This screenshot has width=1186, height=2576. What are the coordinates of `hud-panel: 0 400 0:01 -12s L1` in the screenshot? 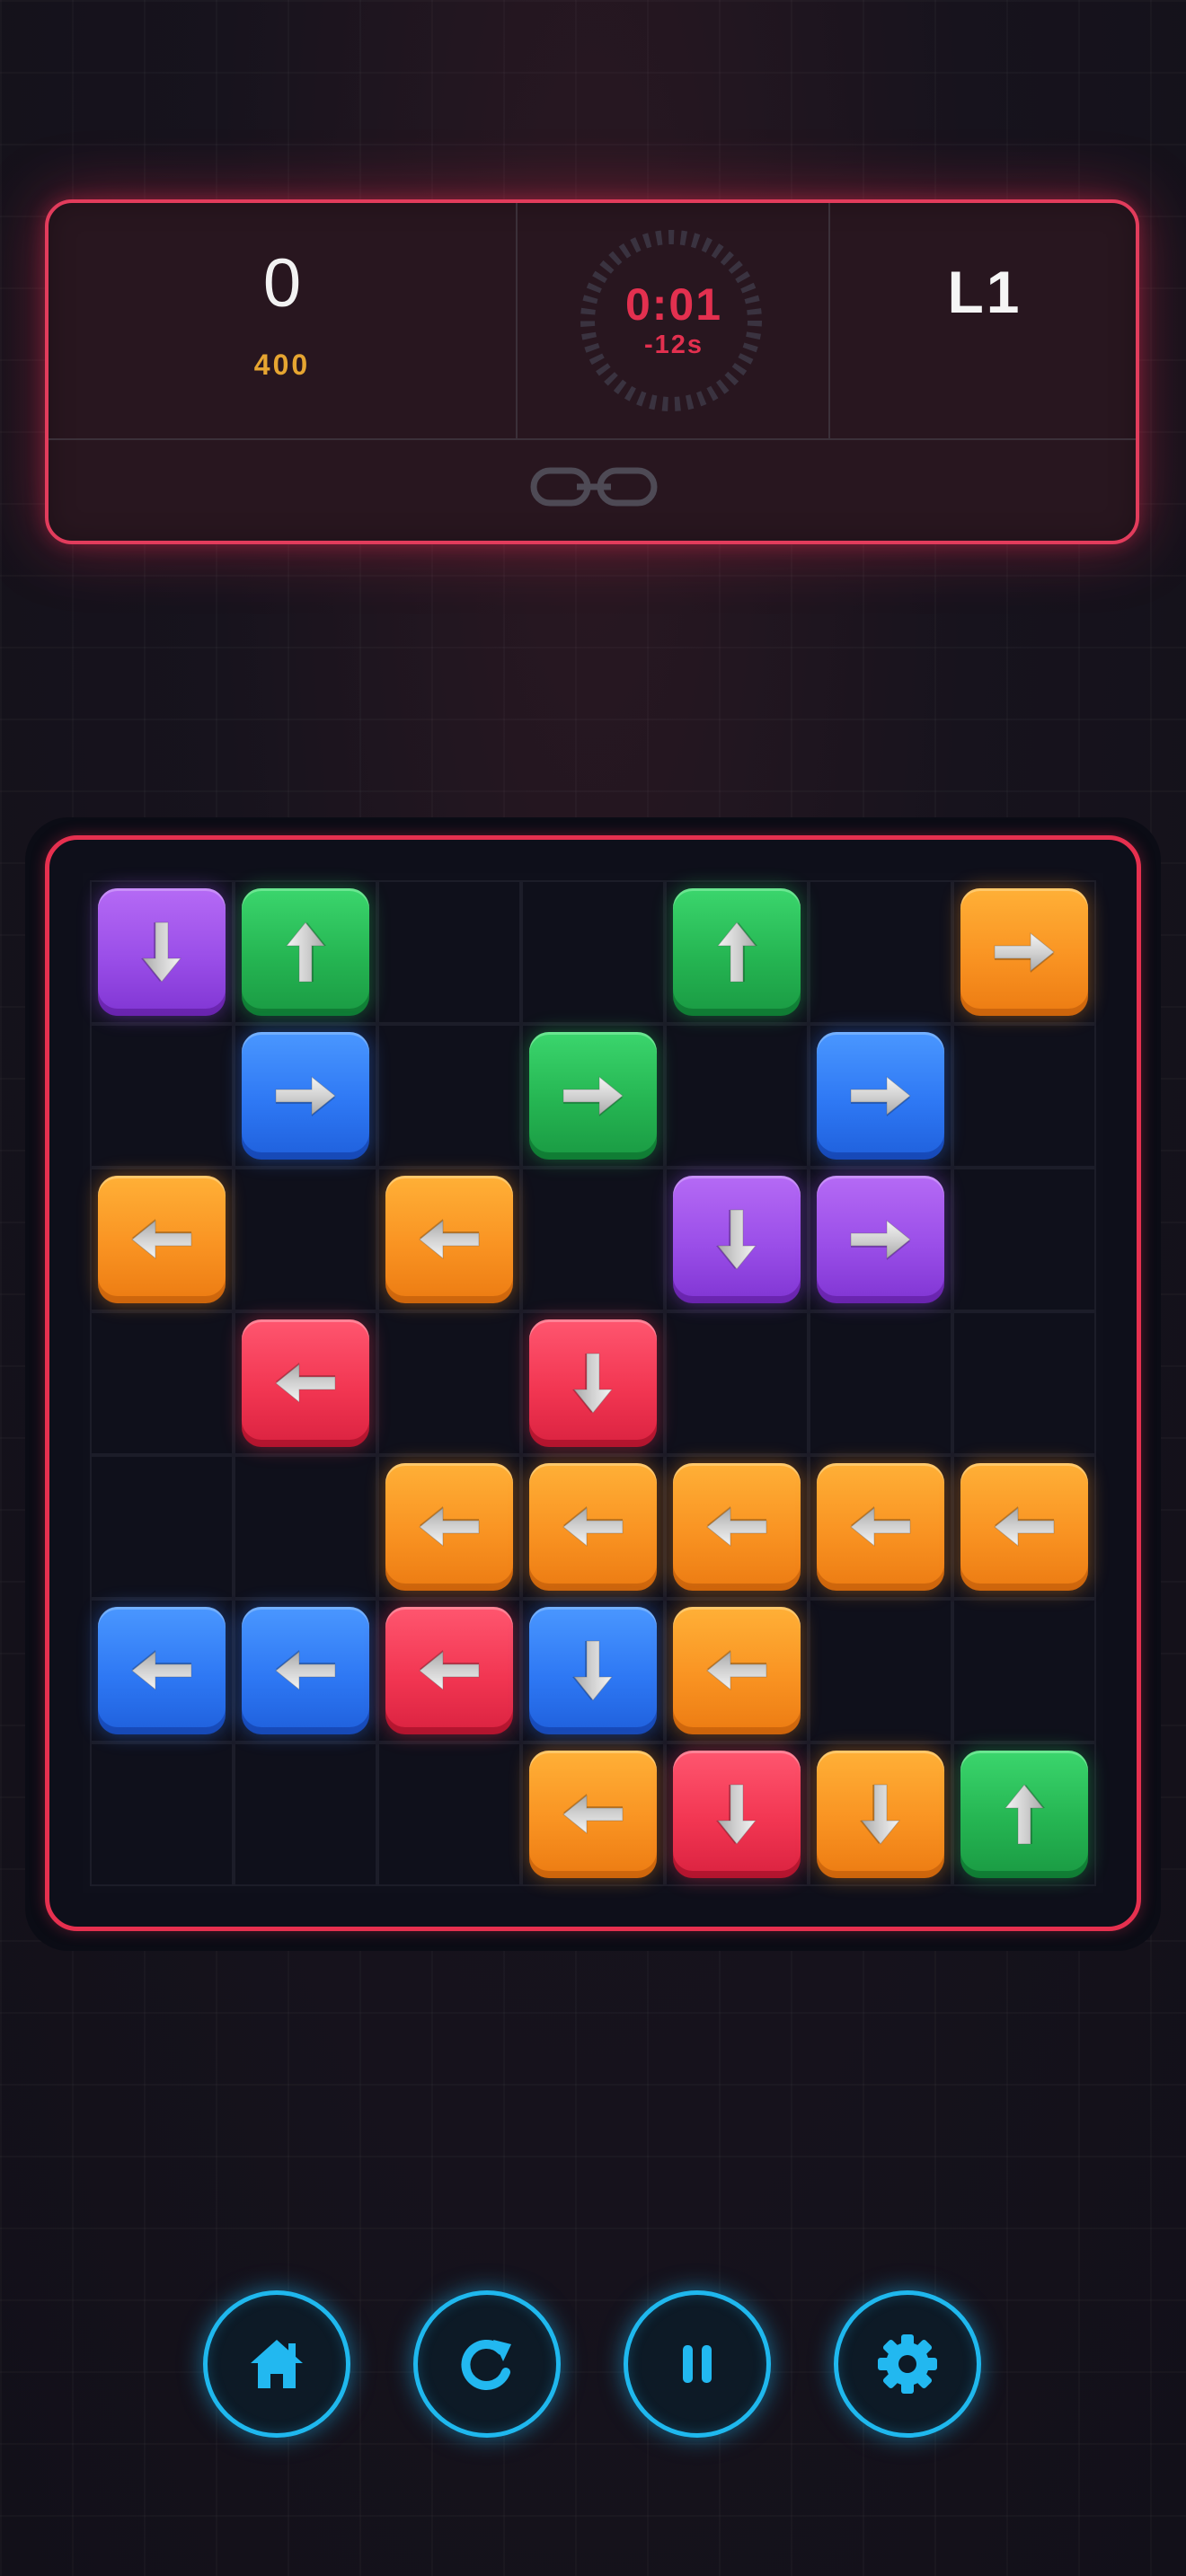 It's located at (592, 371).